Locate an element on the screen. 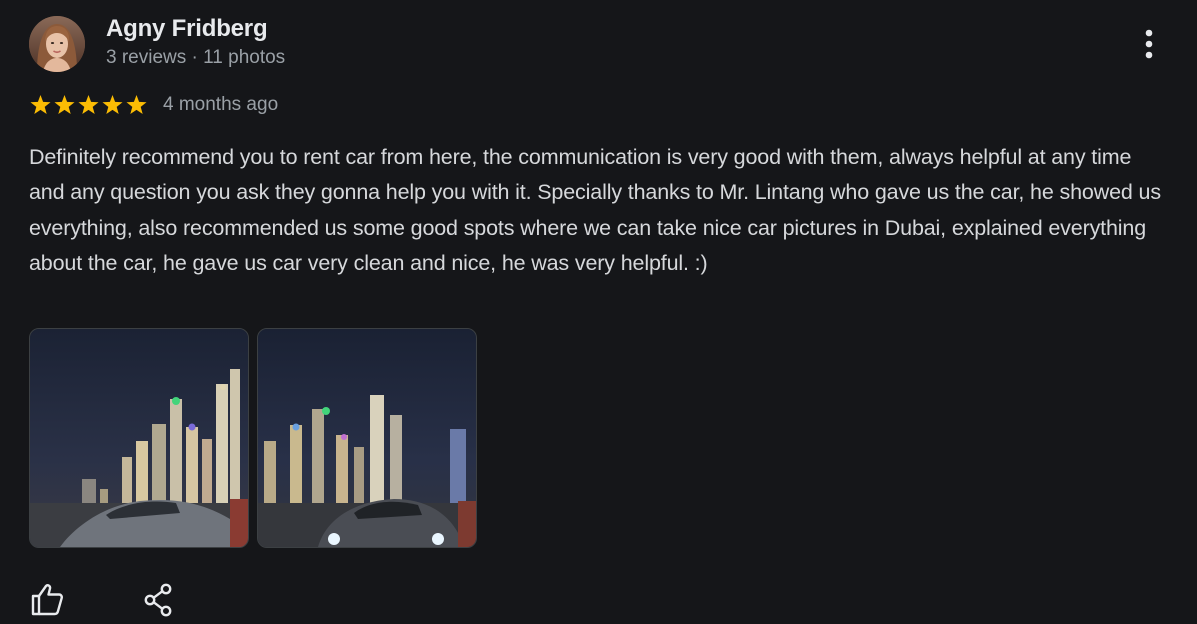  share-icon is located at coordinates (158, 600).